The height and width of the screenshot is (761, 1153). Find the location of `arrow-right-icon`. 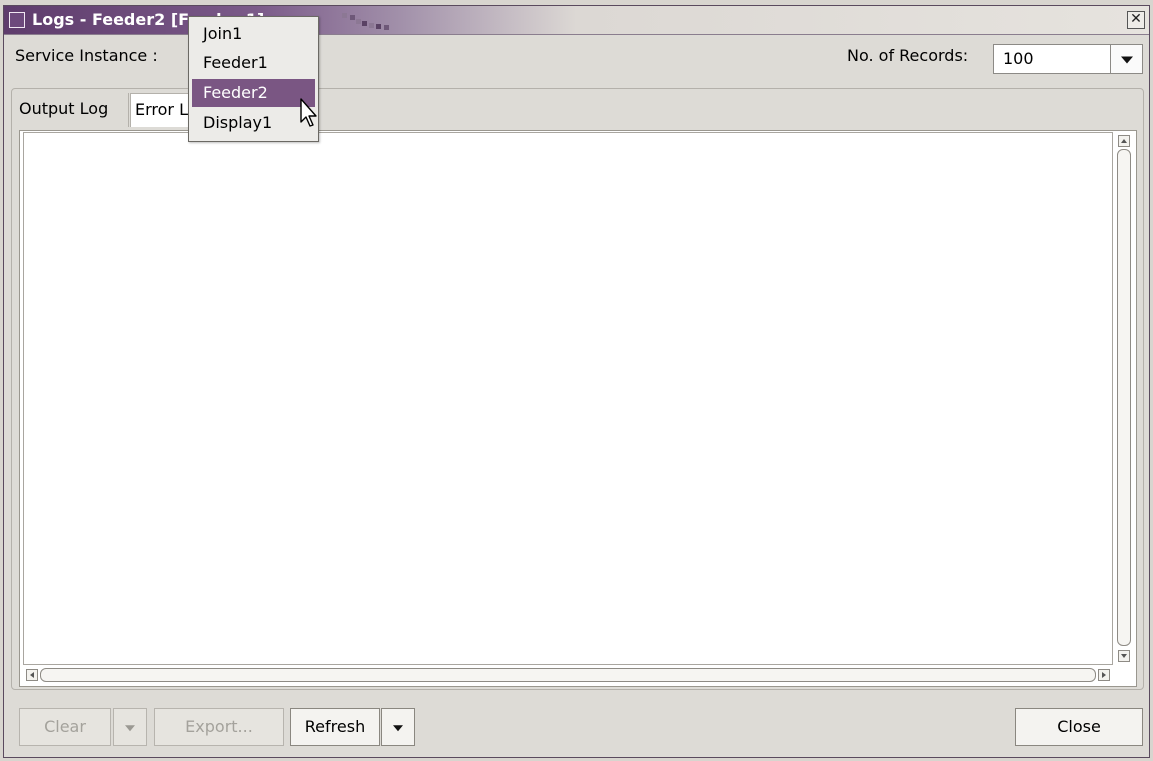

arrow-right-icon is located at coordinates (1104, 675).